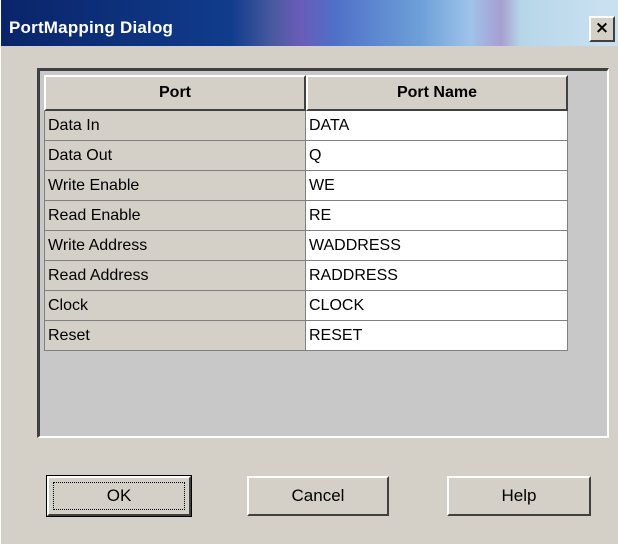 The height and width of the screenshot is (544, 618). I want to click on cancel-button-label: Cancel, so click(318, 495).